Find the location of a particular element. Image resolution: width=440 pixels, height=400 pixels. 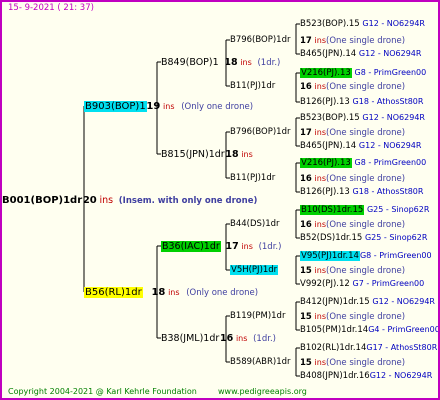

gen4-queen-9-info: G25 - Sinop62R is located at coordinates (398, 209).